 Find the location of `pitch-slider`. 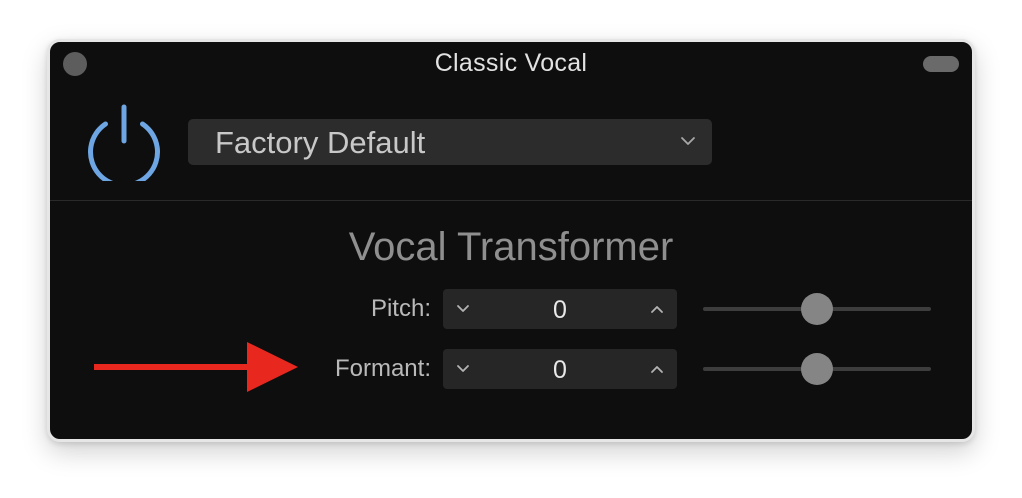

pitch-slider is located at coordinates (817, 309).